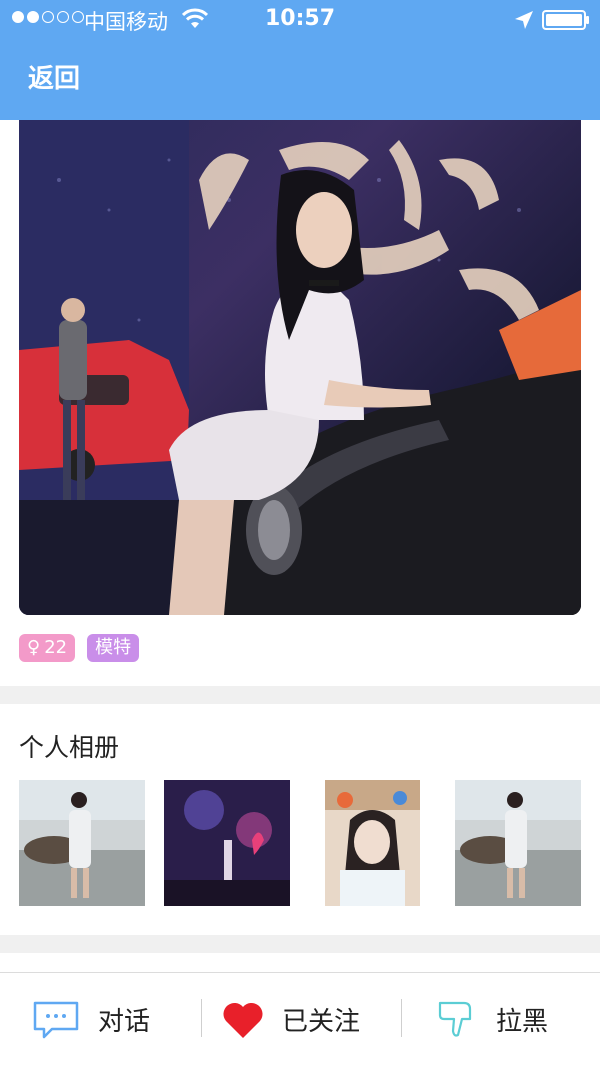  I want to click on follow-button: 已关注, so click(291, 1019).